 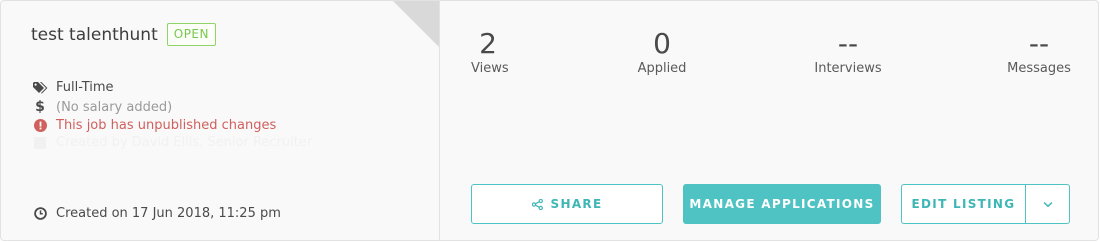 I want to click on manage-applications-button: MANAGE APPLICATIONS, so click(x=782, y=204).